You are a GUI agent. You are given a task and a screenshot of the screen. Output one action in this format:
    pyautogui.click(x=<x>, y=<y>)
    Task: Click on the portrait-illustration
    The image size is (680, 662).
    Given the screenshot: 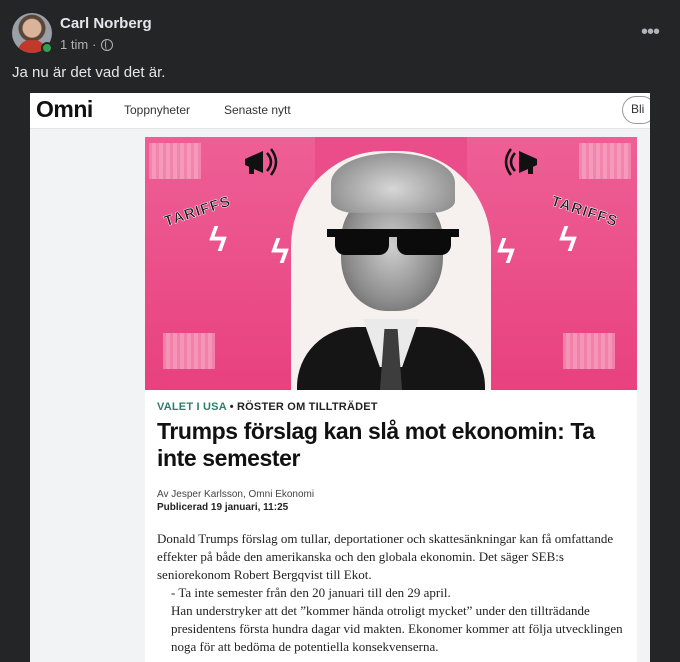 What is the action you would take?
    pyautogui.click(x=391, y=270)
    